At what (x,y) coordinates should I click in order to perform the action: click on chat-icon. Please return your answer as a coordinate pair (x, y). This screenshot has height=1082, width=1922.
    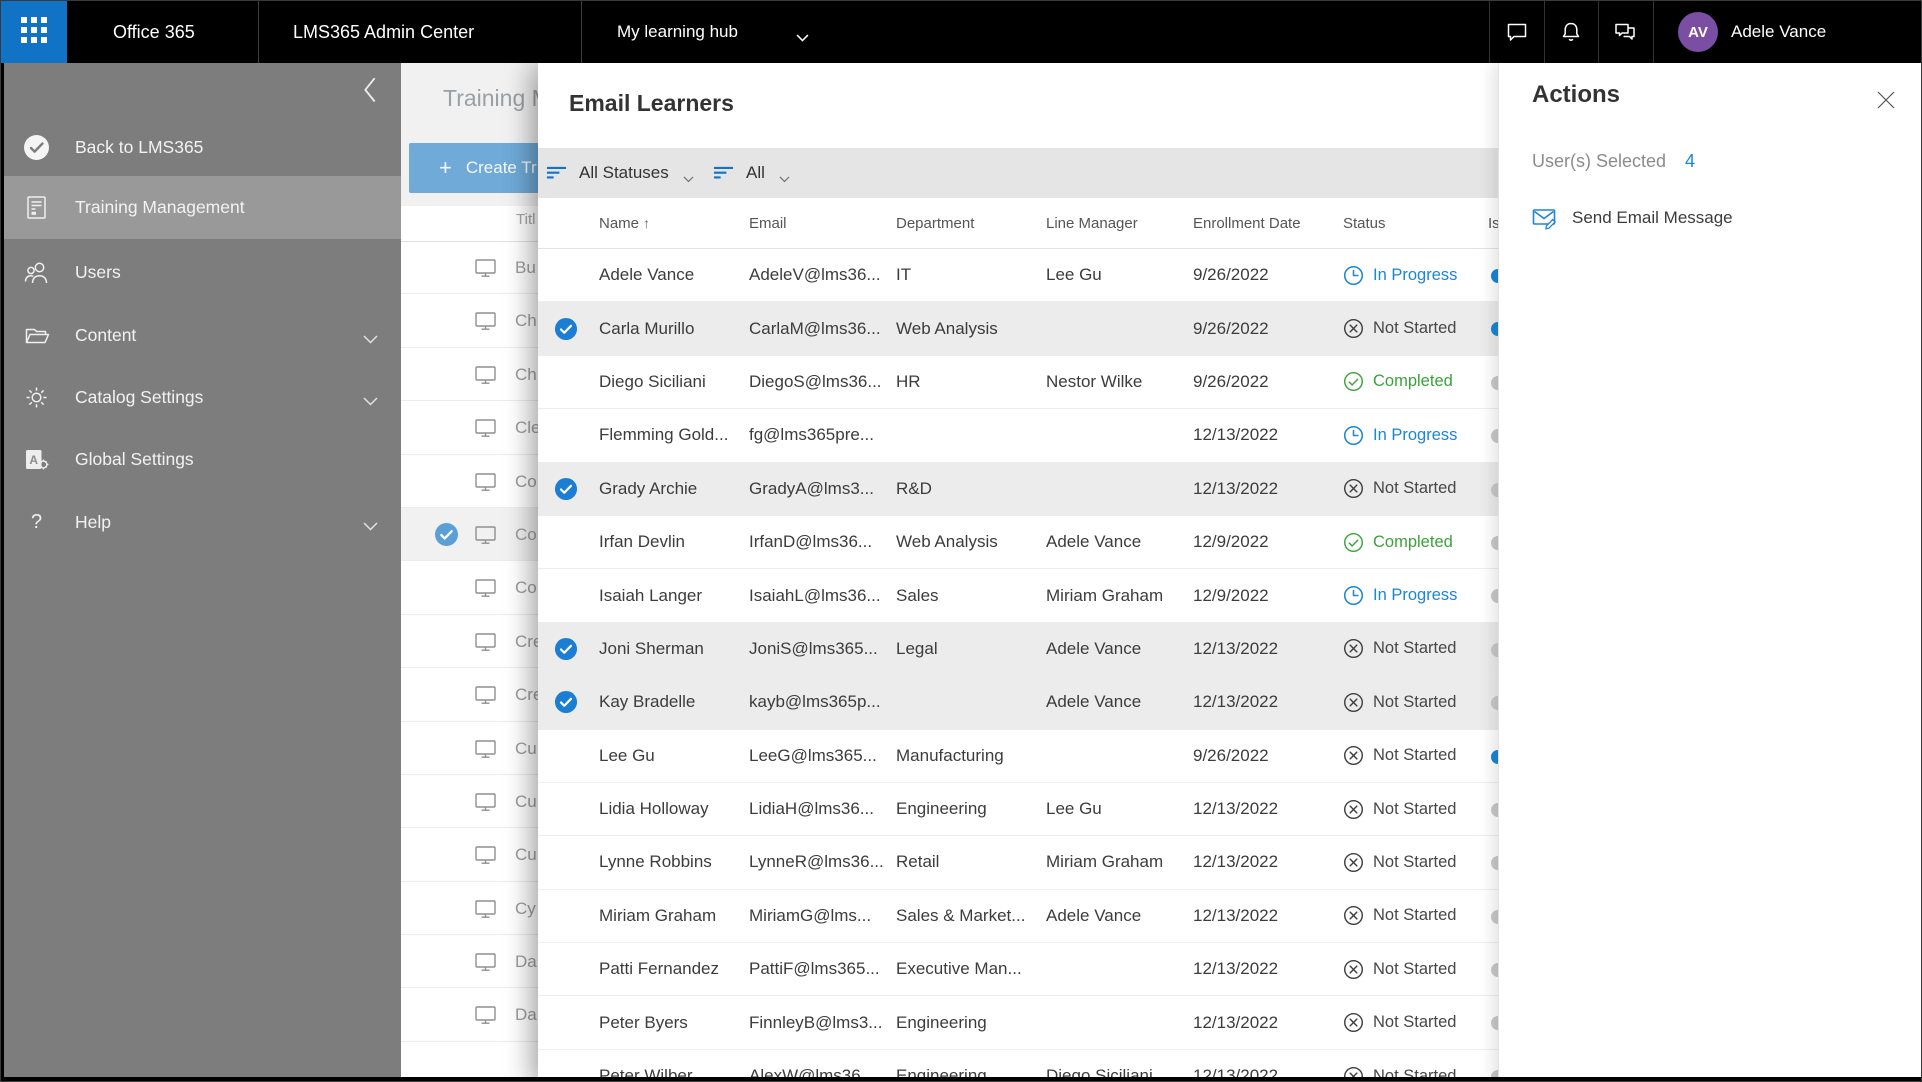
    Looking at the image, I should click on (1517, 32).